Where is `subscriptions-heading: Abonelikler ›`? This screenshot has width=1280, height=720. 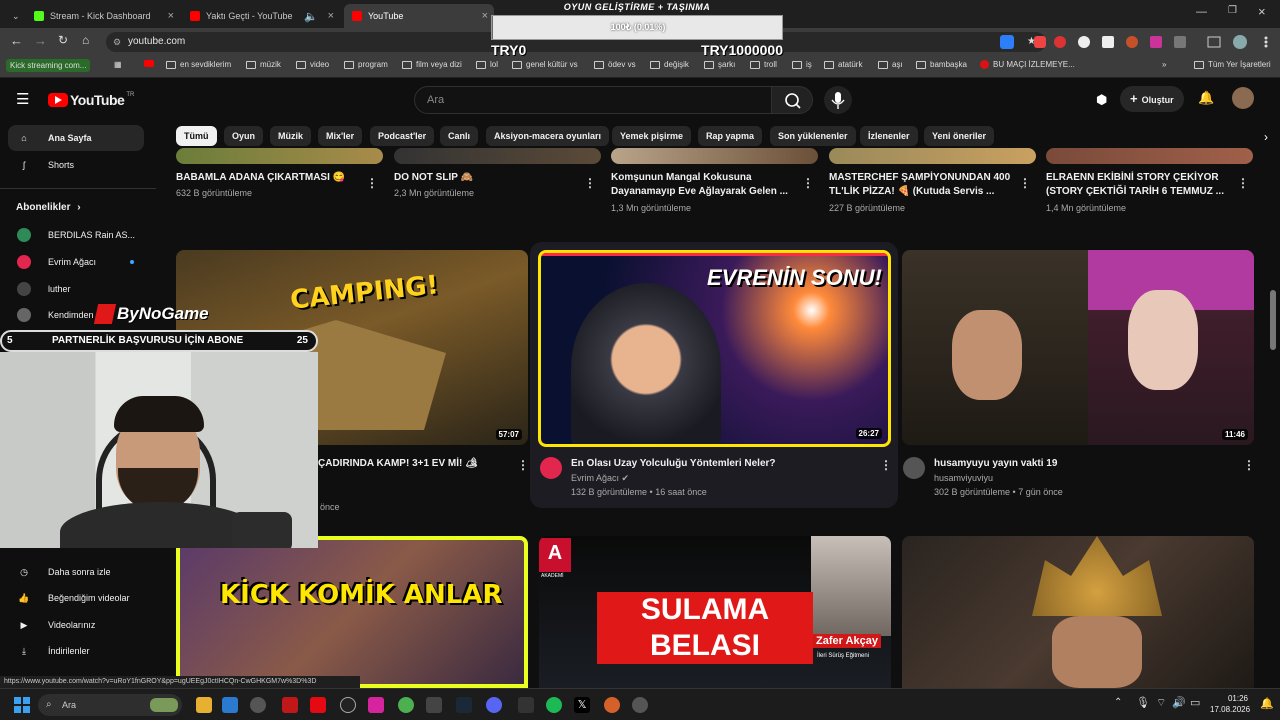
subscriptions-heading: Abonelikler › is located at coordinates (48, 207).